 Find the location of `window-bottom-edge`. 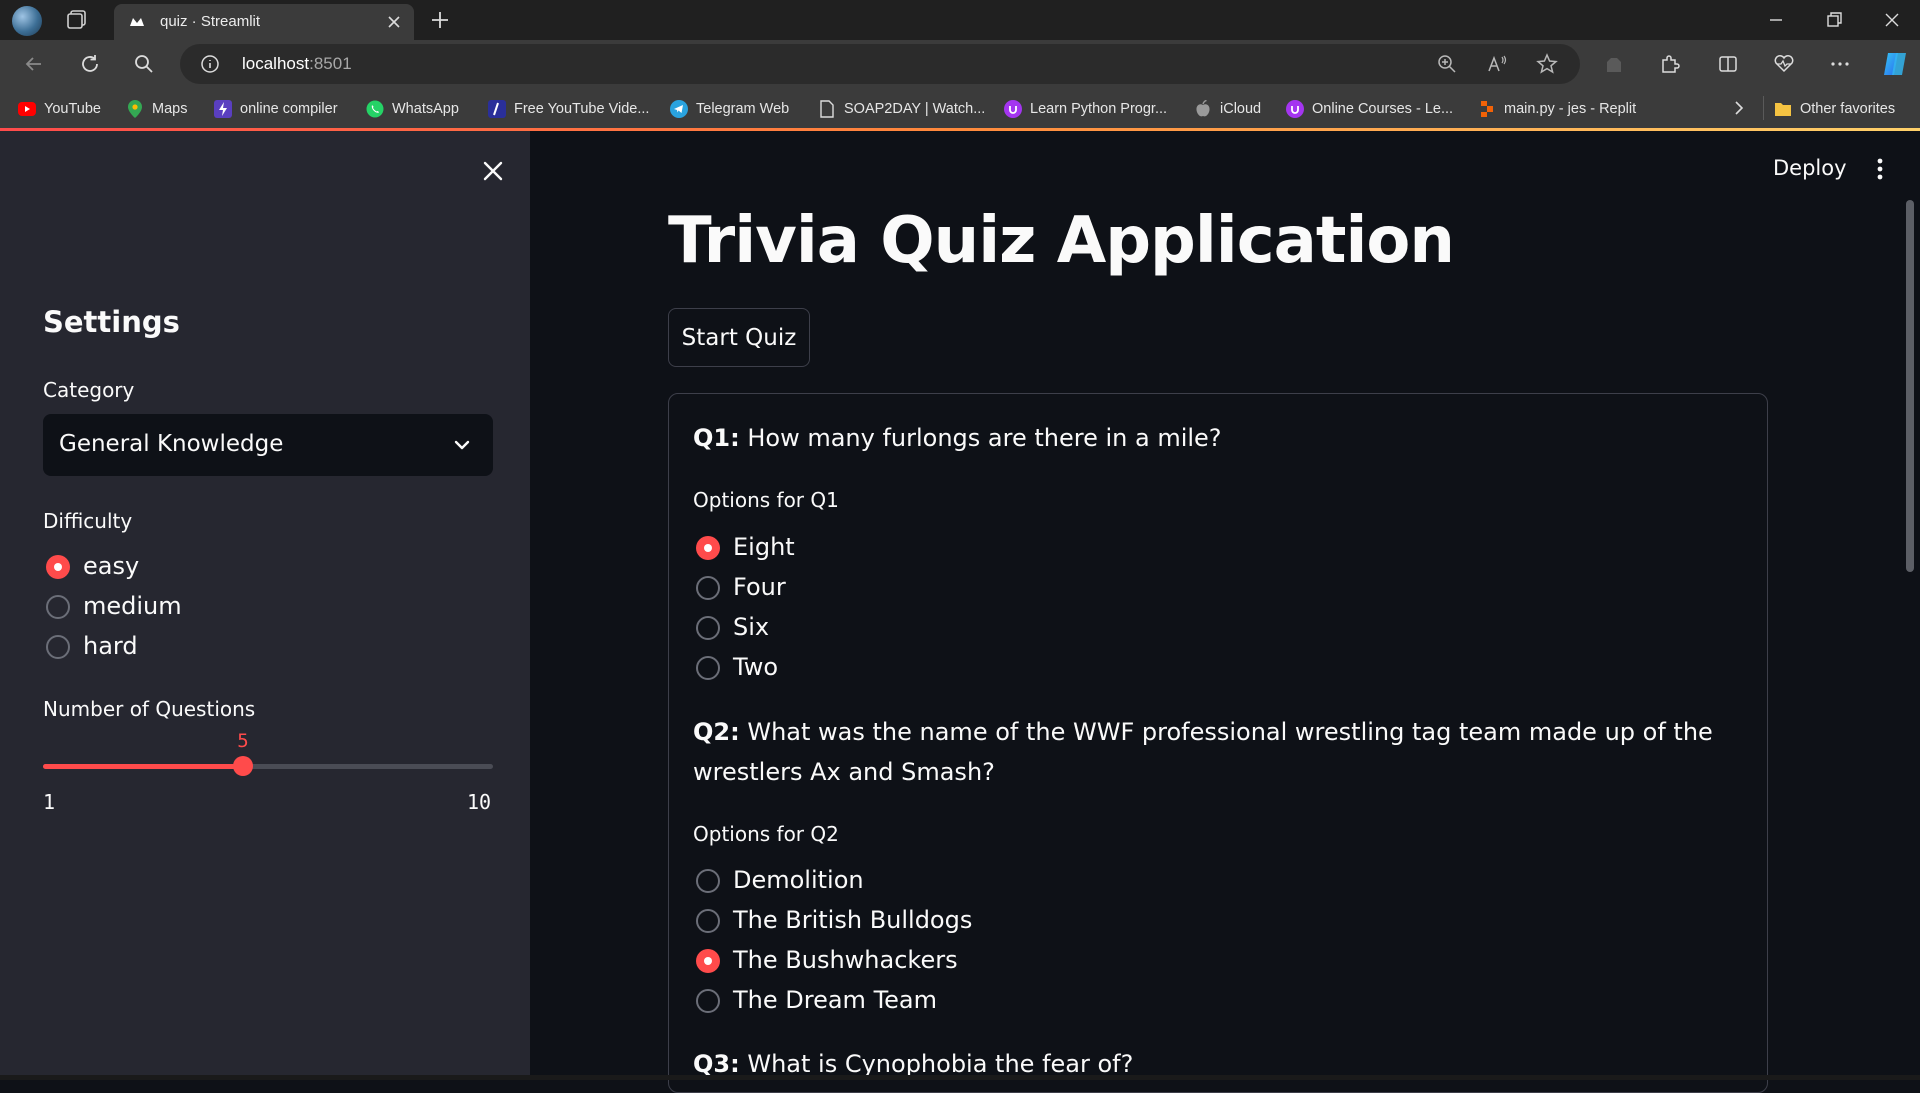

window-bottom-edge is located at coordinates (960, 1077).